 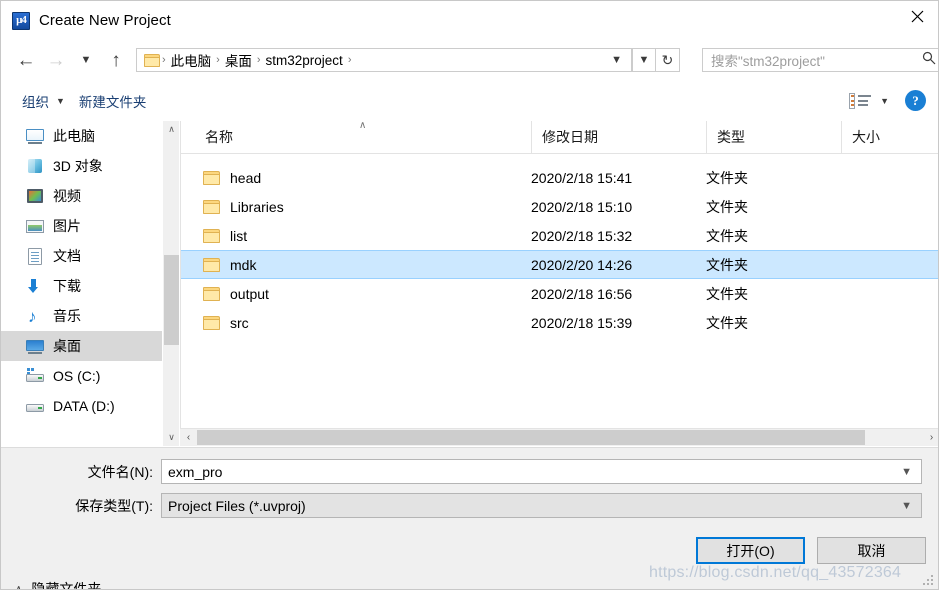 I want to click on file-name-label: src, so click(x=239, y=322).